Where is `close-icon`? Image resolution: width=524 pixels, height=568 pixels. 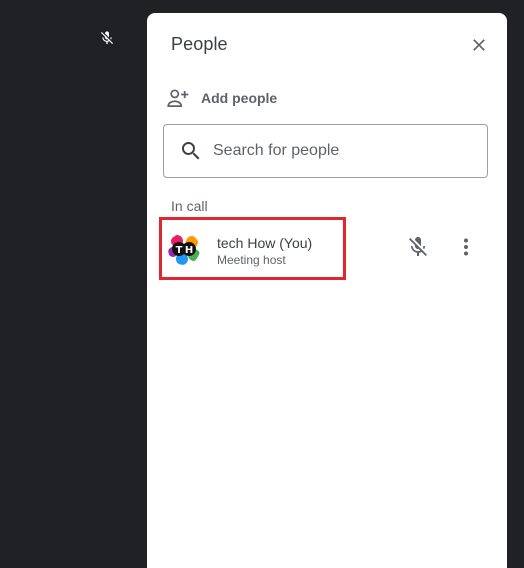 close-icon is located at coordinates (479, 45).